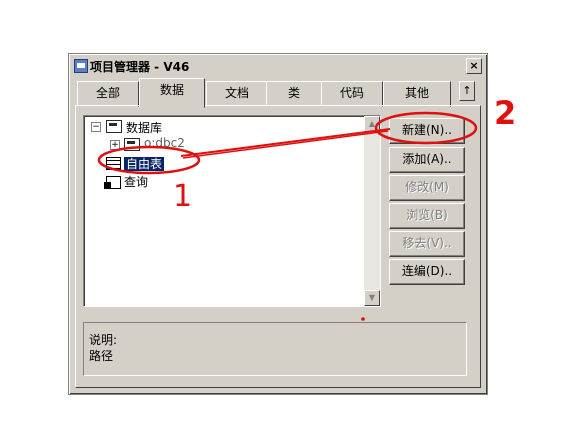 This screenshot has width=568, height=435. What do you see at coordinates (96, 127) in the screenshot?
I see `collapse-icon: −` at bounding box center [96, 127].